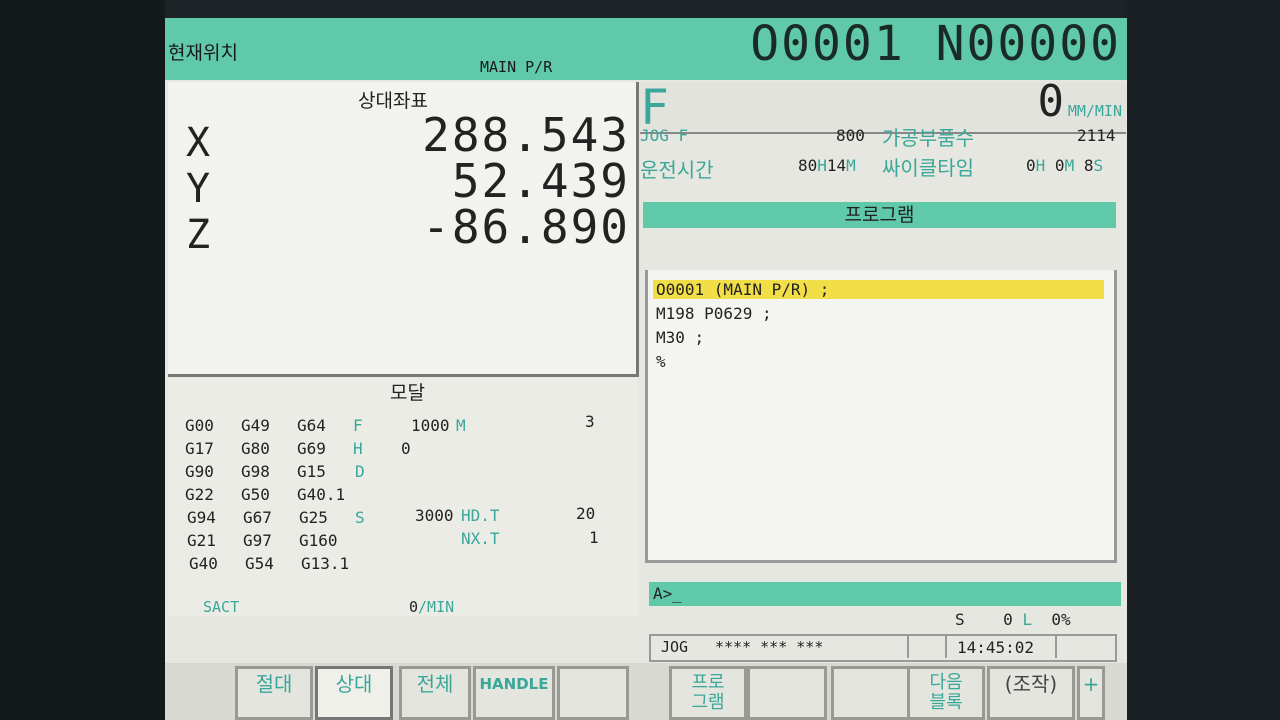  What do you see at coordinates (996, 647) in the screenshot?
I see `clock: 14:45:02` at bounding box center [996, 647].